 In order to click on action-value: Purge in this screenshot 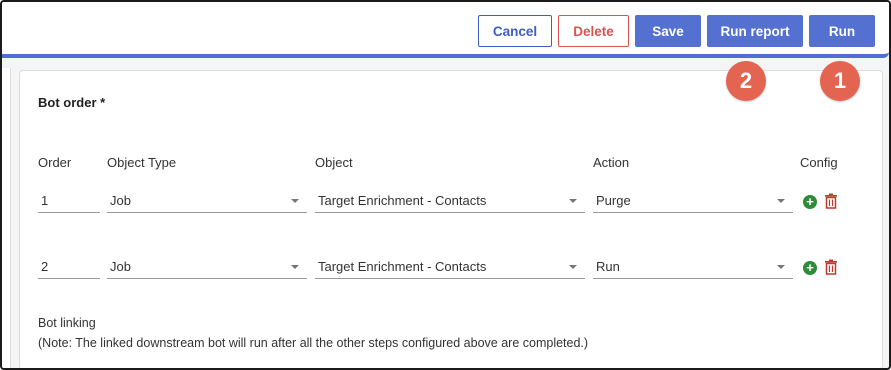, I will do `click(613, 200)`.